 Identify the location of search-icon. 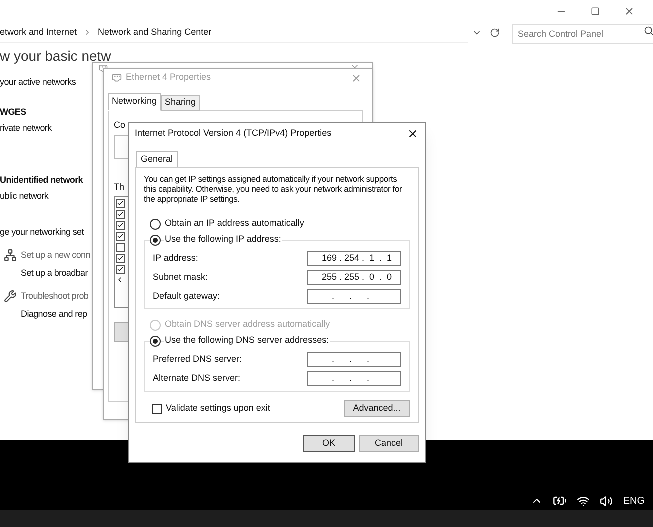
(648, 31).